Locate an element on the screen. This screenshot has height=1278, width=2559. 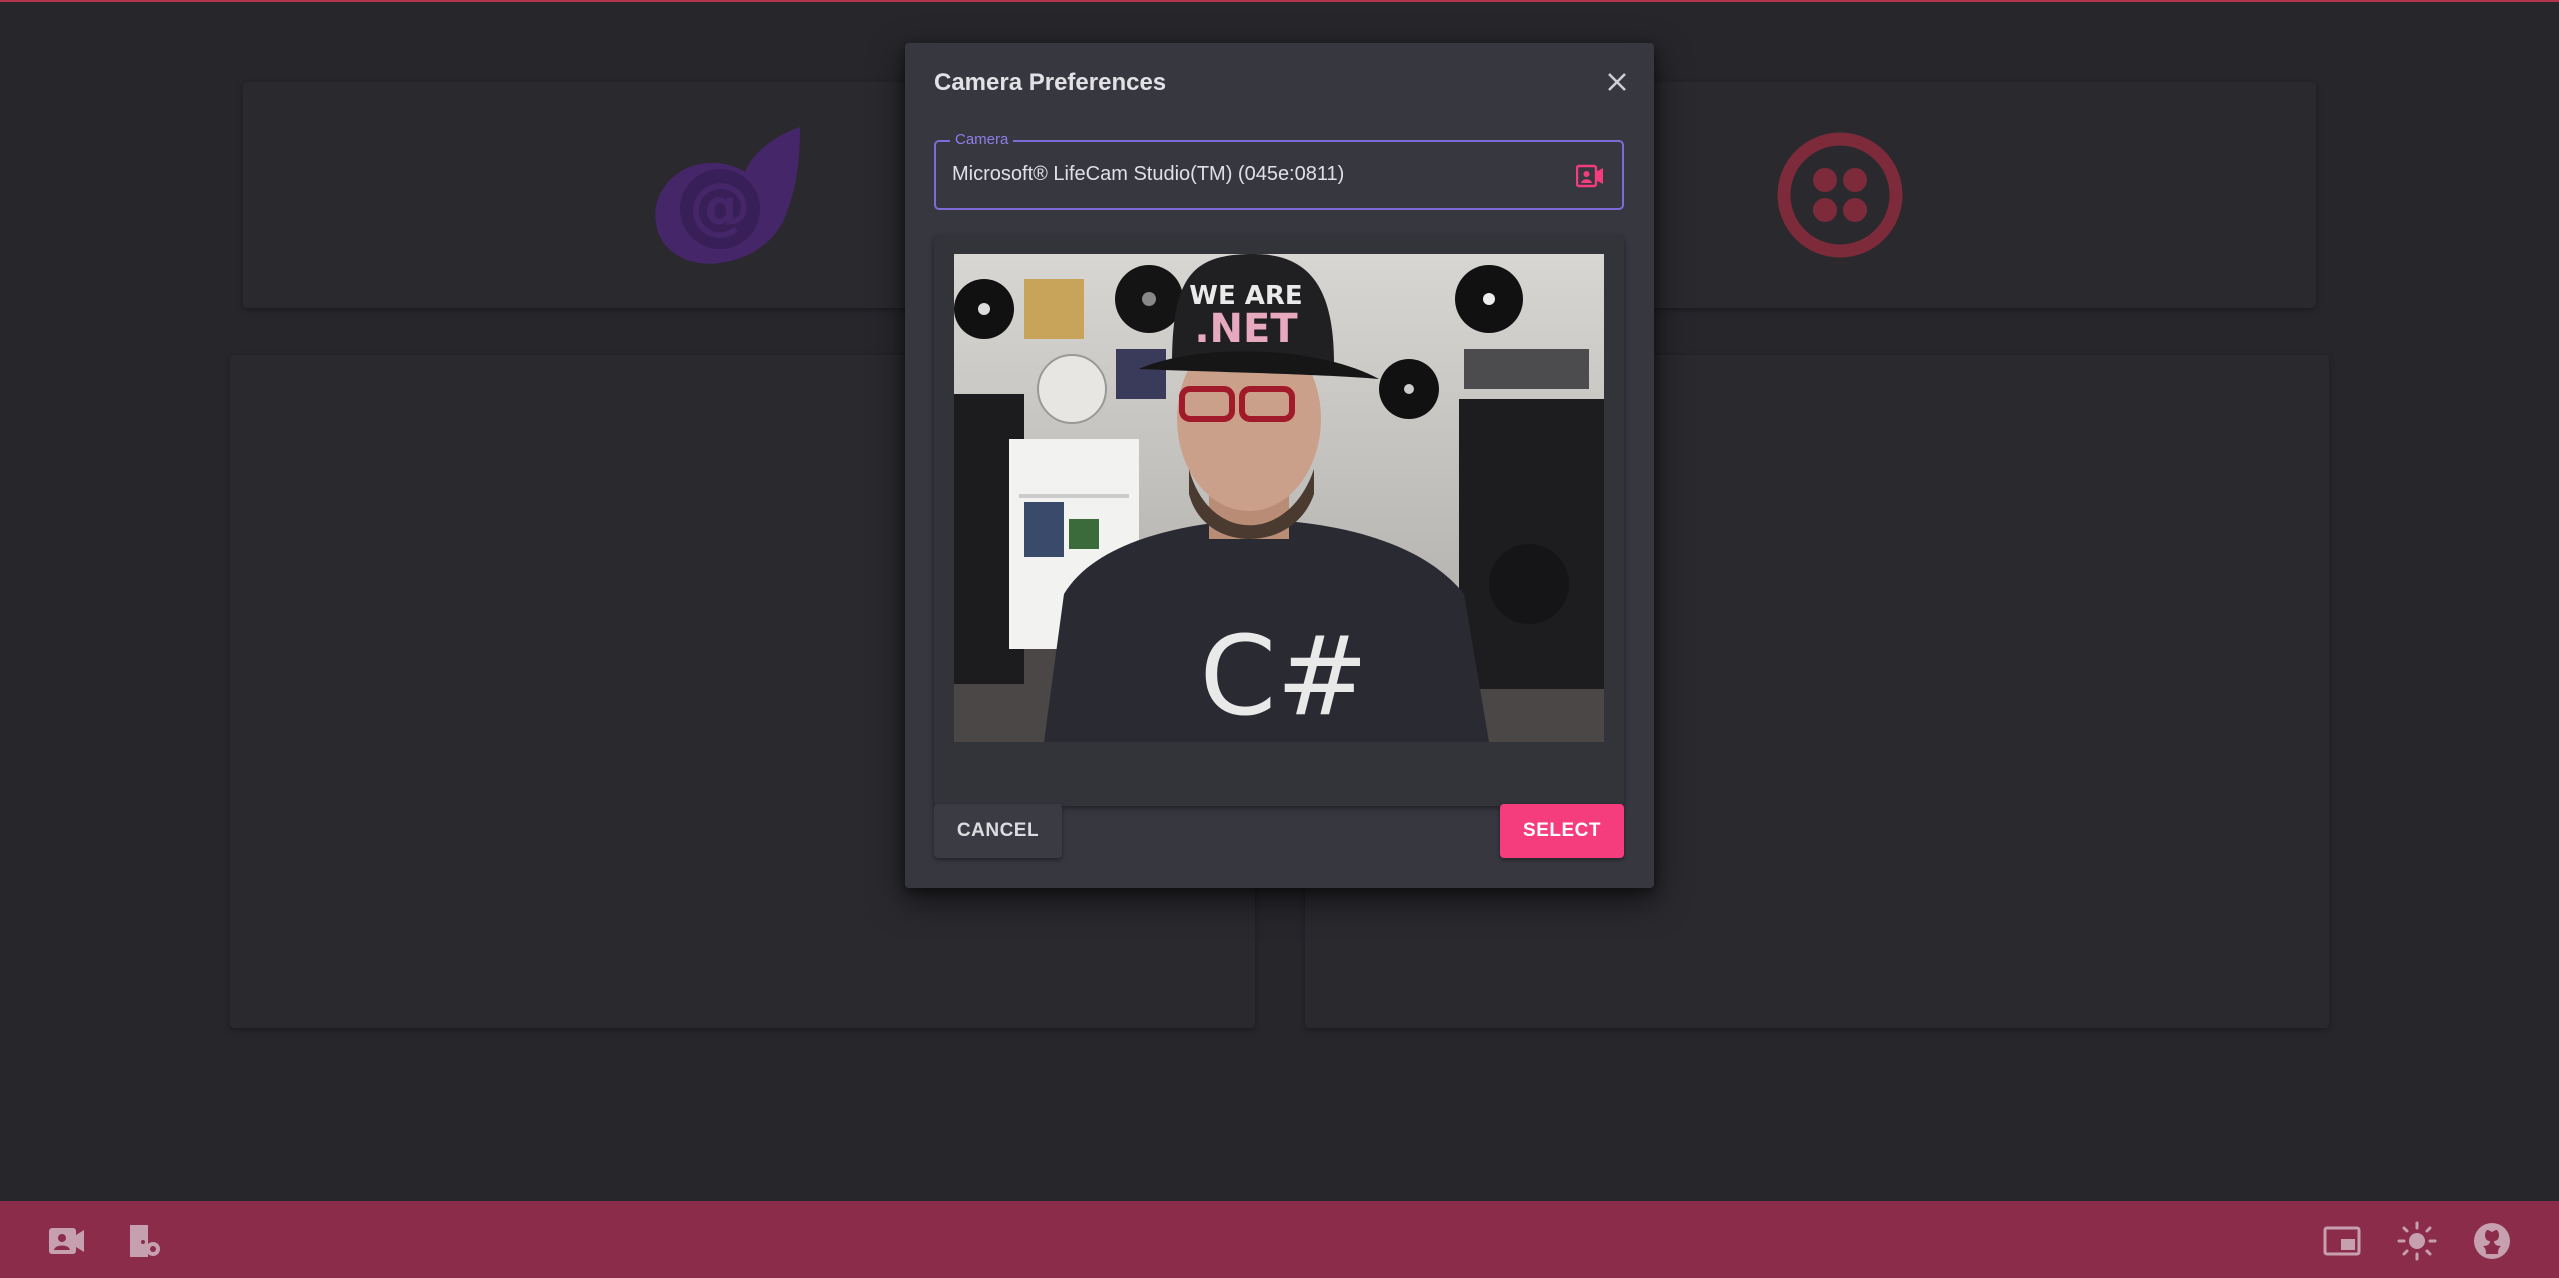
camera-select-label: Camera is located at coordinates (982, 139).